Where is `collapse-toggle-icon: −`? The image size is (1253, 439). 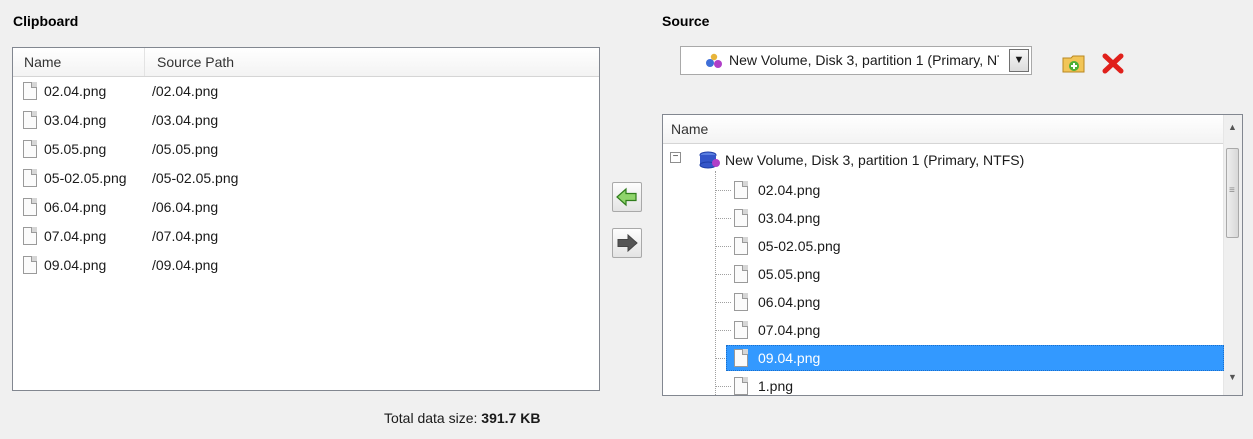 collapse-toggle-icon: − is located at coordinates (675, 157).